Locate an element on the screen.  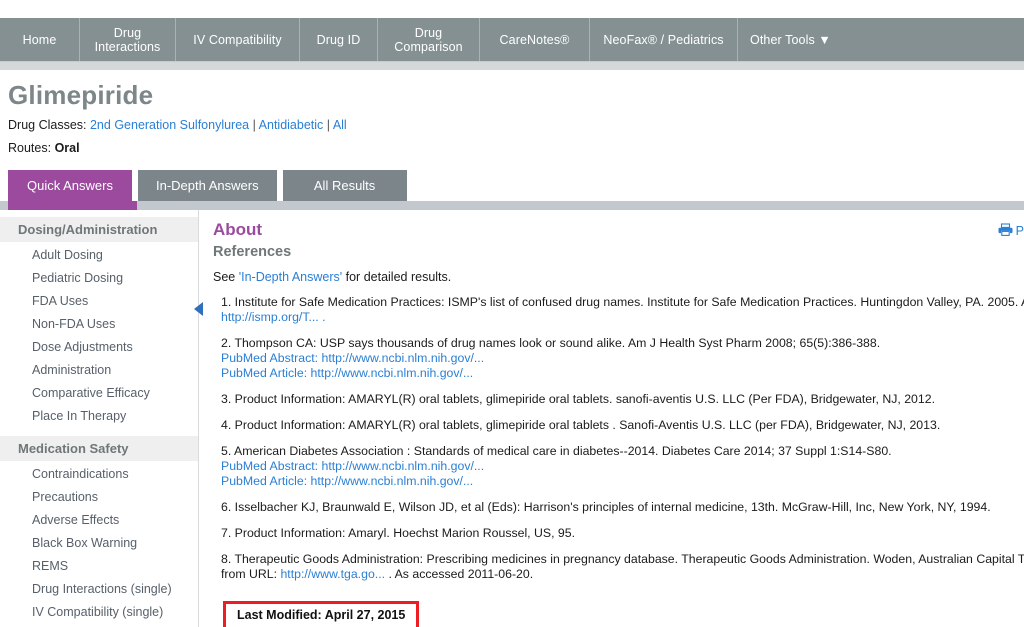
top-white-strip is located at coordinates (512, 9).